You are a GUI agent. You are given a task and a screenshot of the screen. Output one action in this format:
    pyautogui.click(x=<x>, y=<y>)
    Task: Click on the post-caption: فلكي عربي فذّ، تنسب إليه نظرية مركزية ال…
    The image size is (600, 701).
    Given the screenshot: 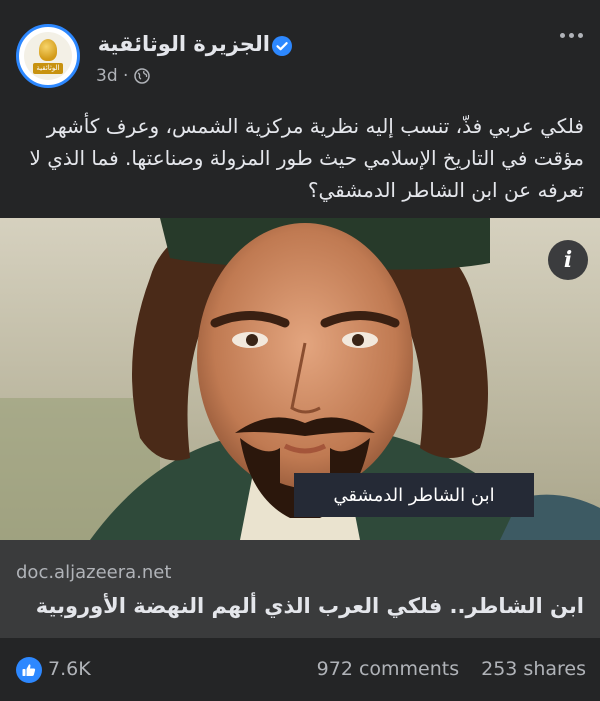 What is the action you would take?
    pyautogui.click(x=306, y=158)
    